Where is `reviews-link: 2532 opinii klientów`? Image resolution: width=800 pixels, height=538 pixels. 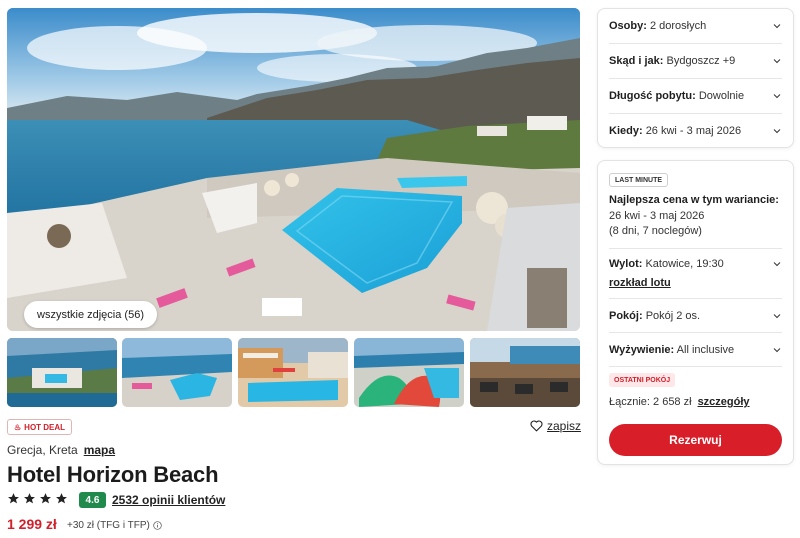 reviews-link: 2532 opinii klientów is located at coordinates (168, 500).